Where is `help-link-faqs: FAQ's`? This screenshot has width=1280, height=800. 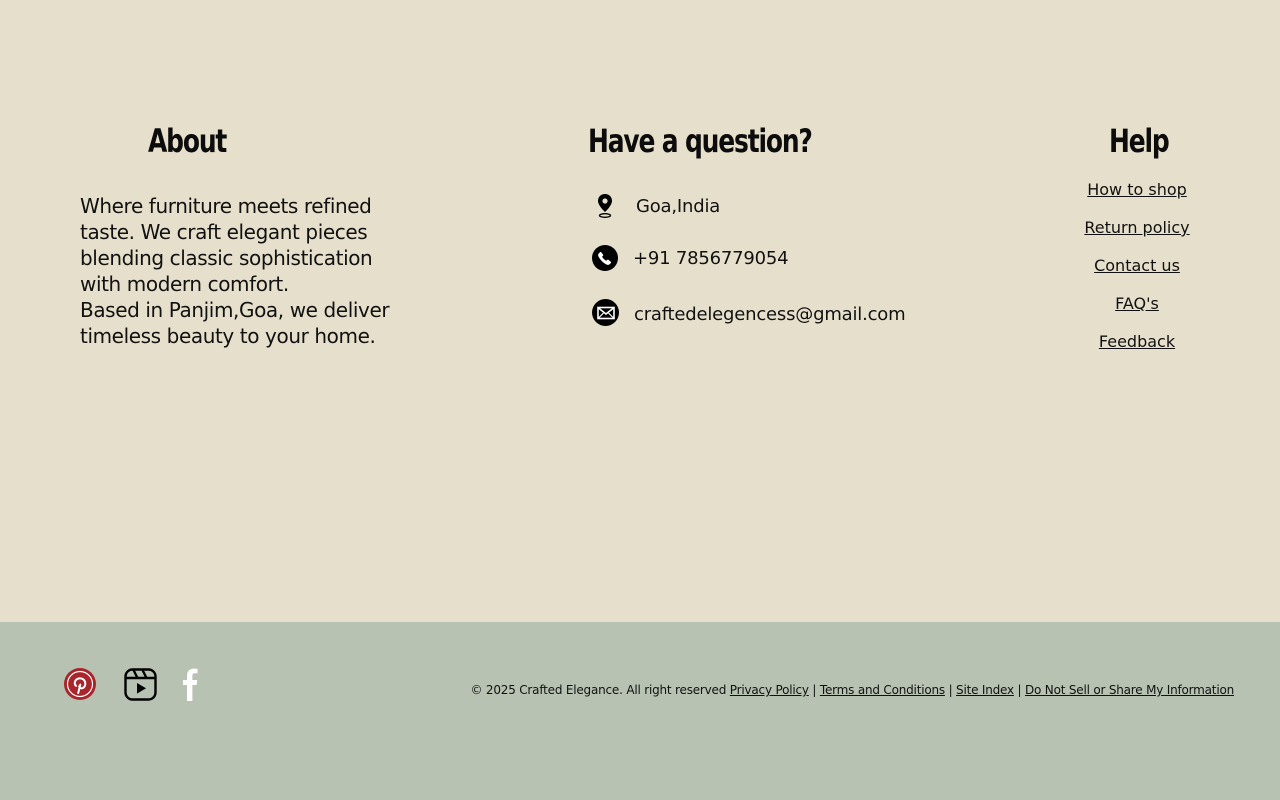 help-link-faqs: FAQ's is located at coordinates (1137, 303).